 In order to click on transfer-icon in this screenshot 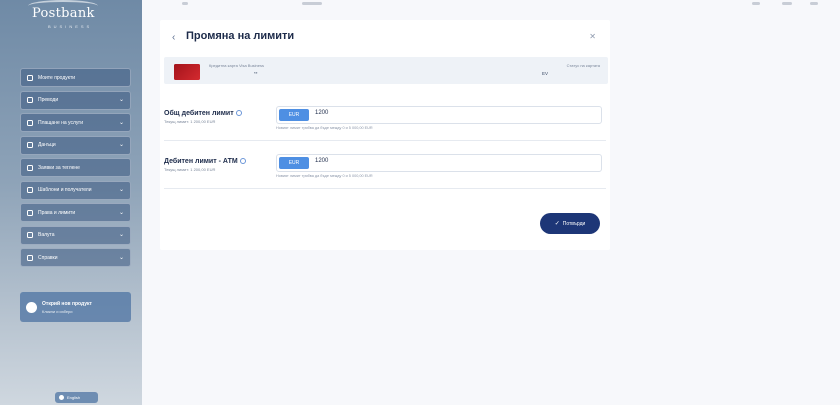, I will do `click(30, 100)`.